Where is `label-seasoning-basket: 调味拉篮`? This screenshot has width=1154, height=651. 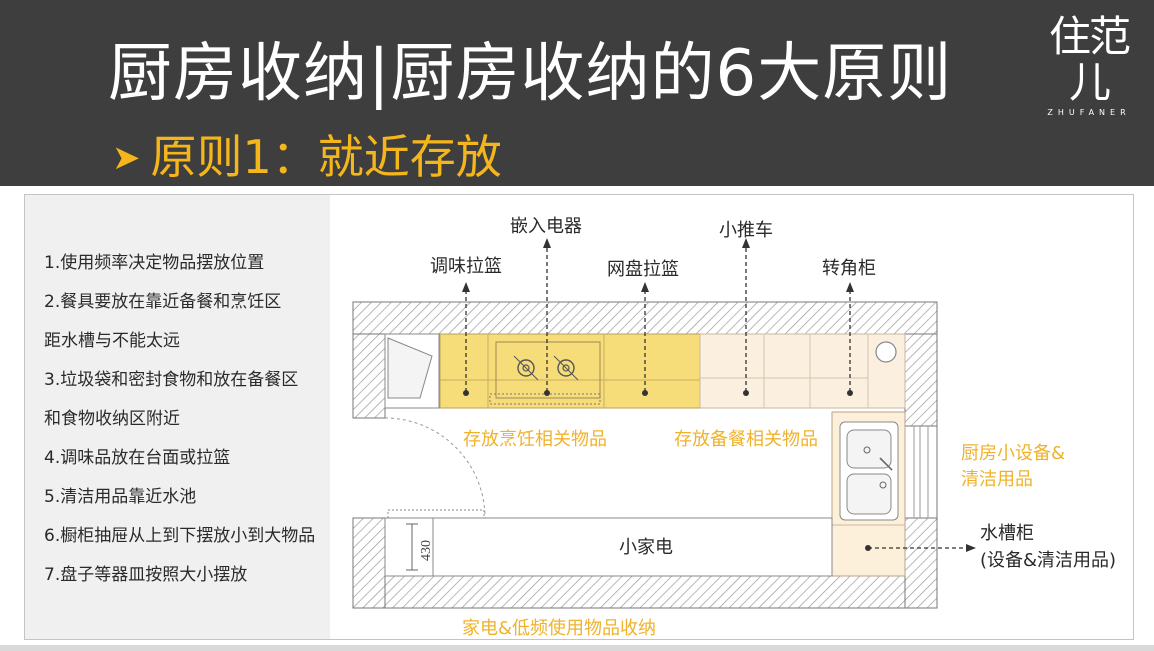 label-seasoning-basket: 调味拉篮 is located at coordinates (466, 266).